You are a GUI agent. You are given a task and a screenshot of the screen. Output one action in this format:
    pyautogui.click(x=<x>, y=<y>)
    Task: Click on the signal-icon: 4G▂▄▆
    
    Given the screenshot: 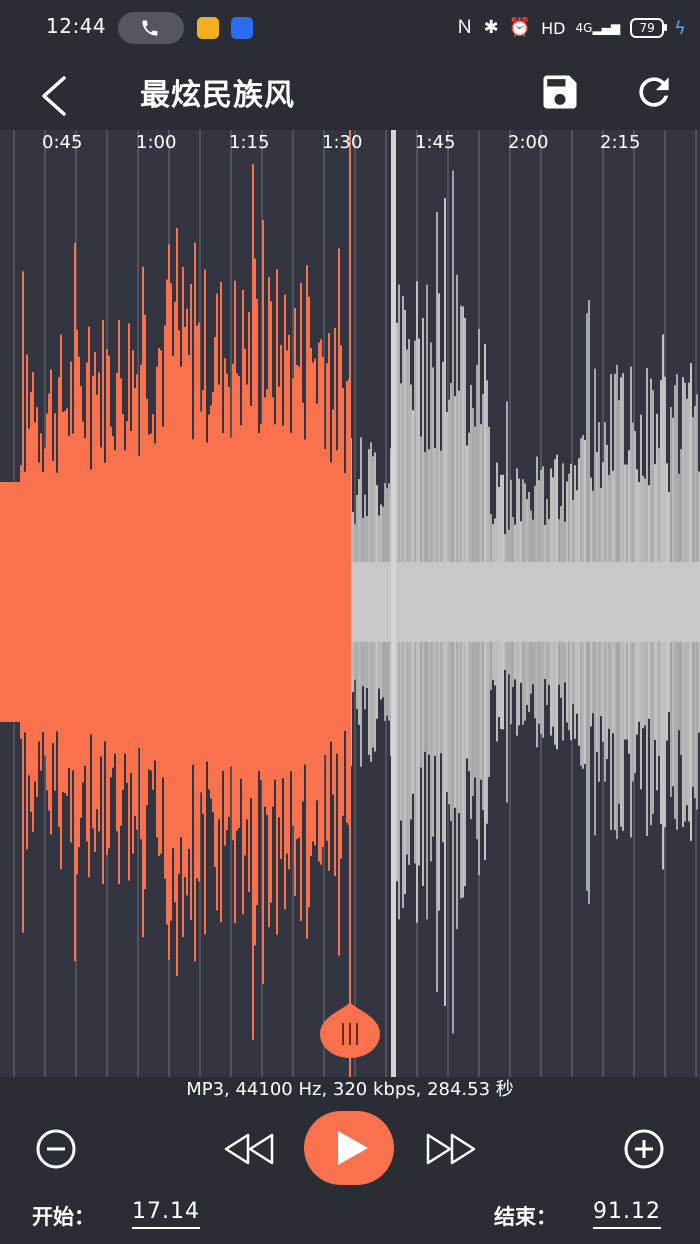 What is the action you would take?
    pyautogui.click(x=598, y=28)
    